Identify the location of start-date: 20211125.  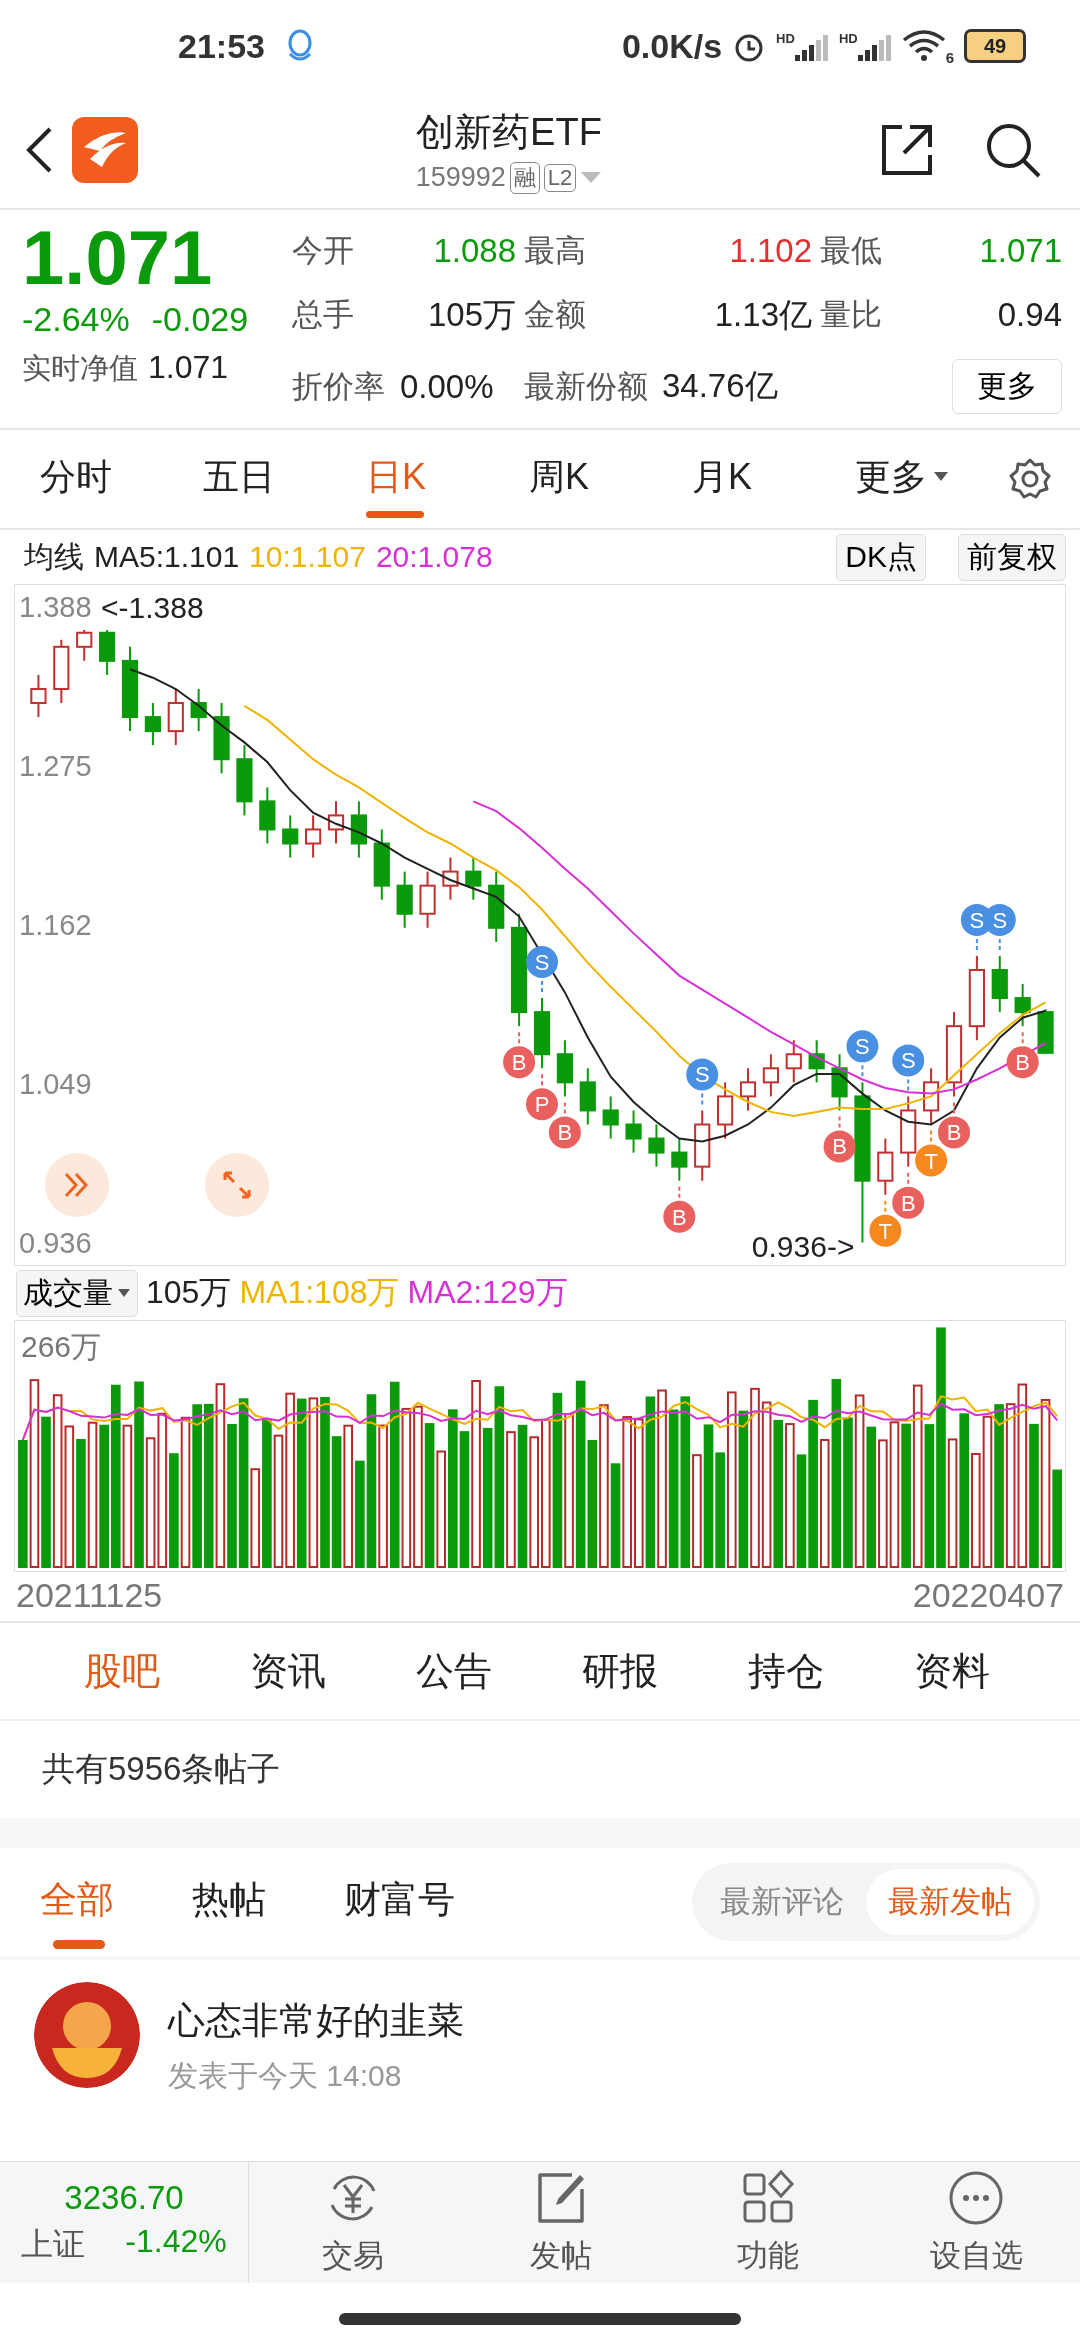
(89, 1595).